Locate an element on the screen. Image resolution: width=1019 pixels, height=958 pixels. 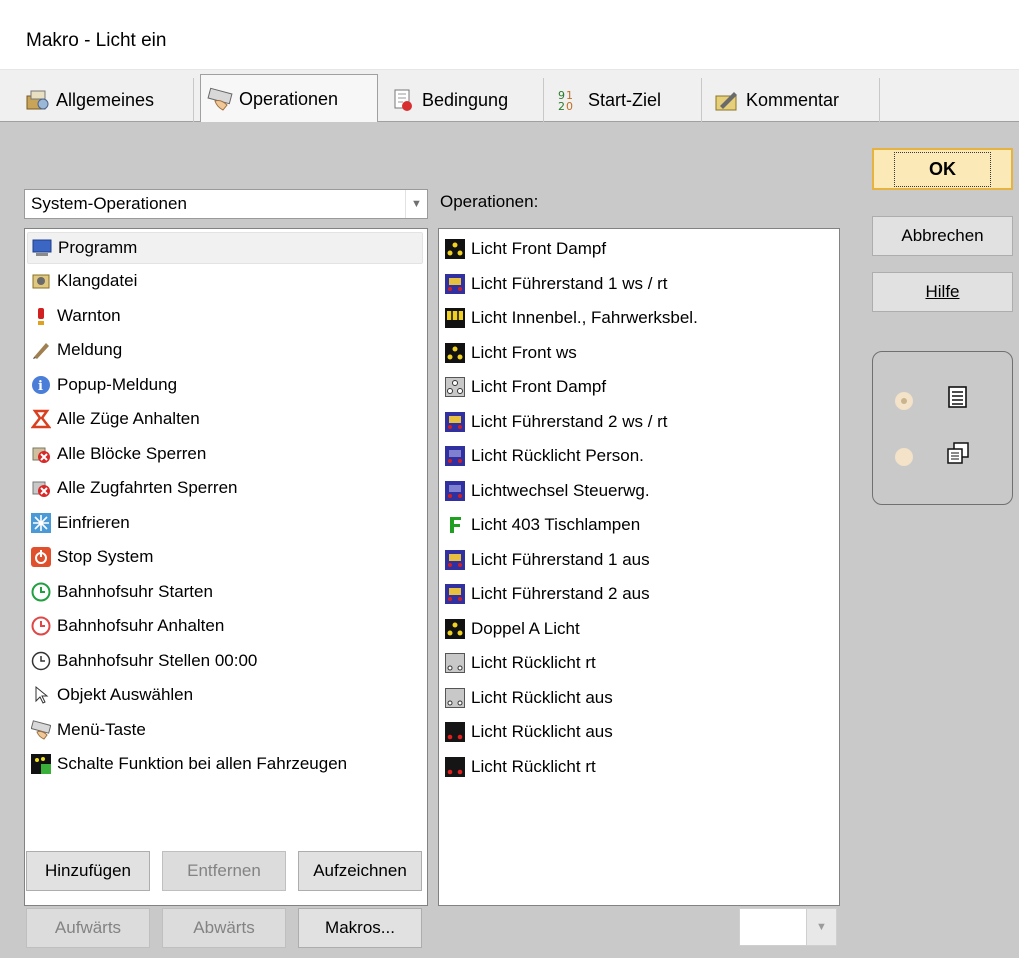
tab-allgemeines: Allgemeines is located at coordinates (106, 100).